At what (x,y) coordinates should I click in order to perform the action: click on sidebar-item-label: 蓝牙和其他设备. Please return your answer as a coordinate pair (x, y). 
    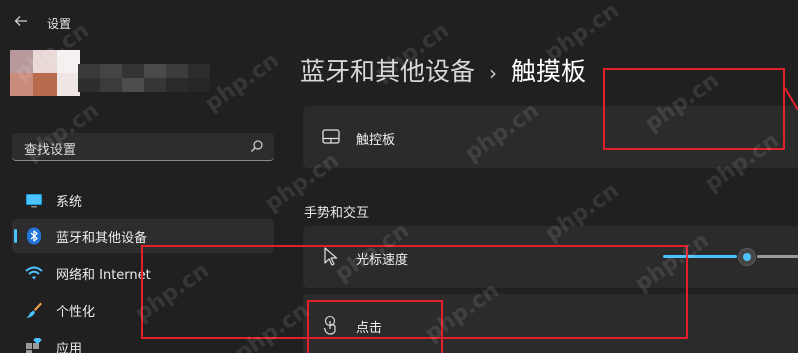
    Looking at the image, I should click on (102, 238).